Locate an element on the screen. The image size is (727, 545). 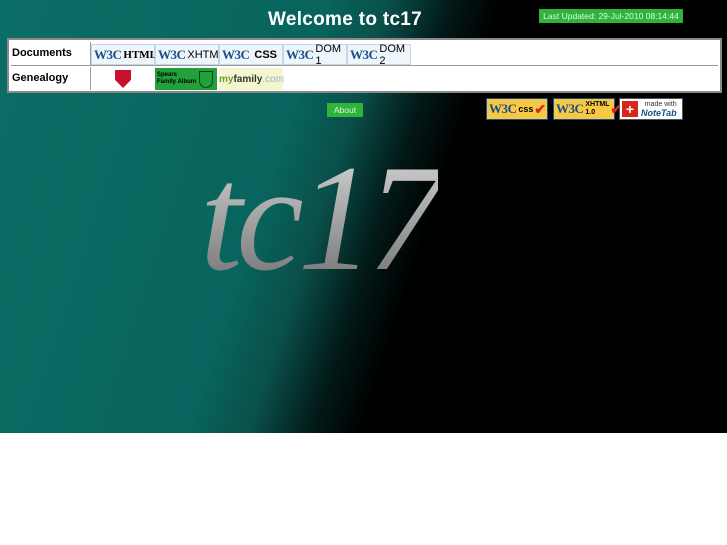
swiss-cross-icon: + is located at coordinates (630, 109).